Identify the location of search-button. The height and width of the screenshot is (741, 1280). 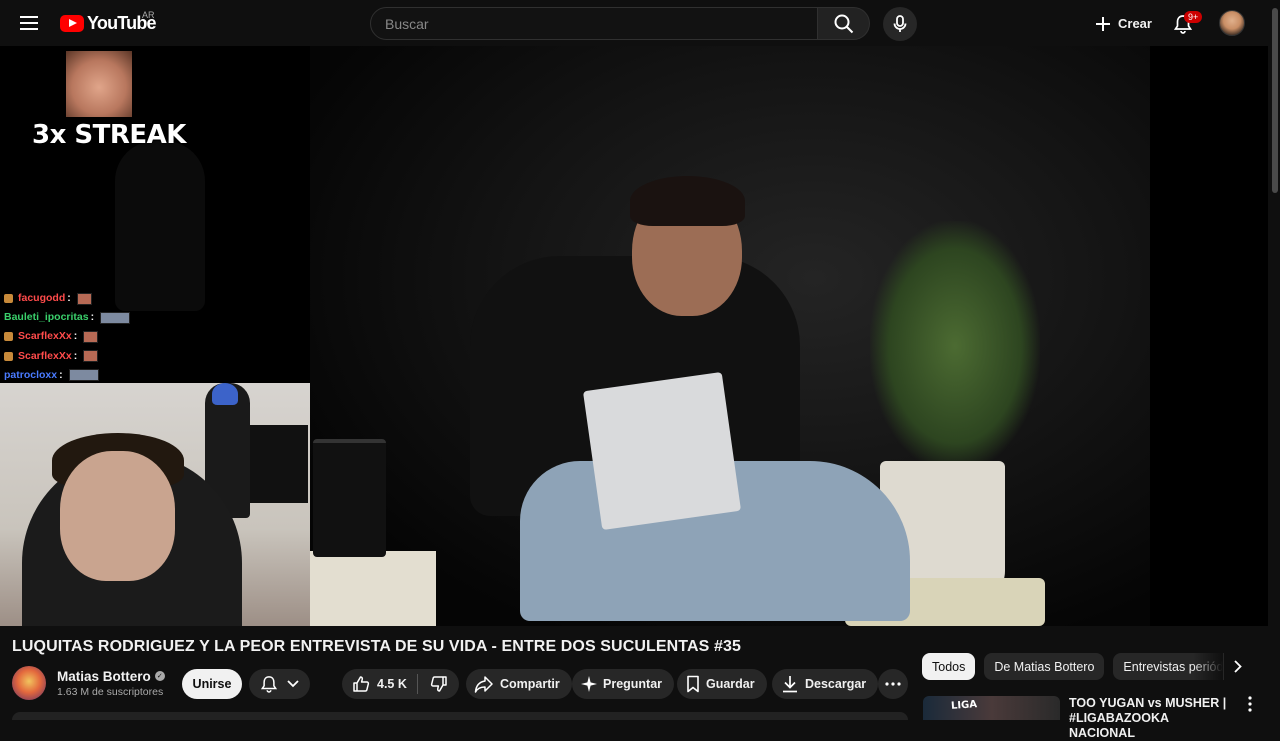
(844, 23).